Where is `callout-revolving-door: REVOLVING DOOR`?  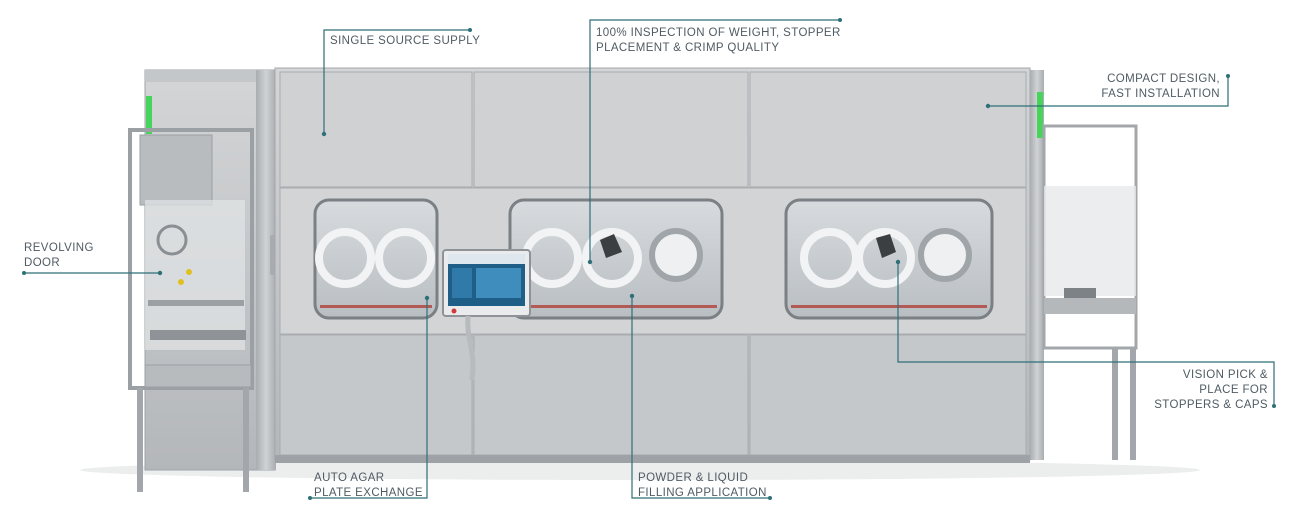
callout-revolving-door: REVOLVING DOOR is located at coordinates (59, 255).